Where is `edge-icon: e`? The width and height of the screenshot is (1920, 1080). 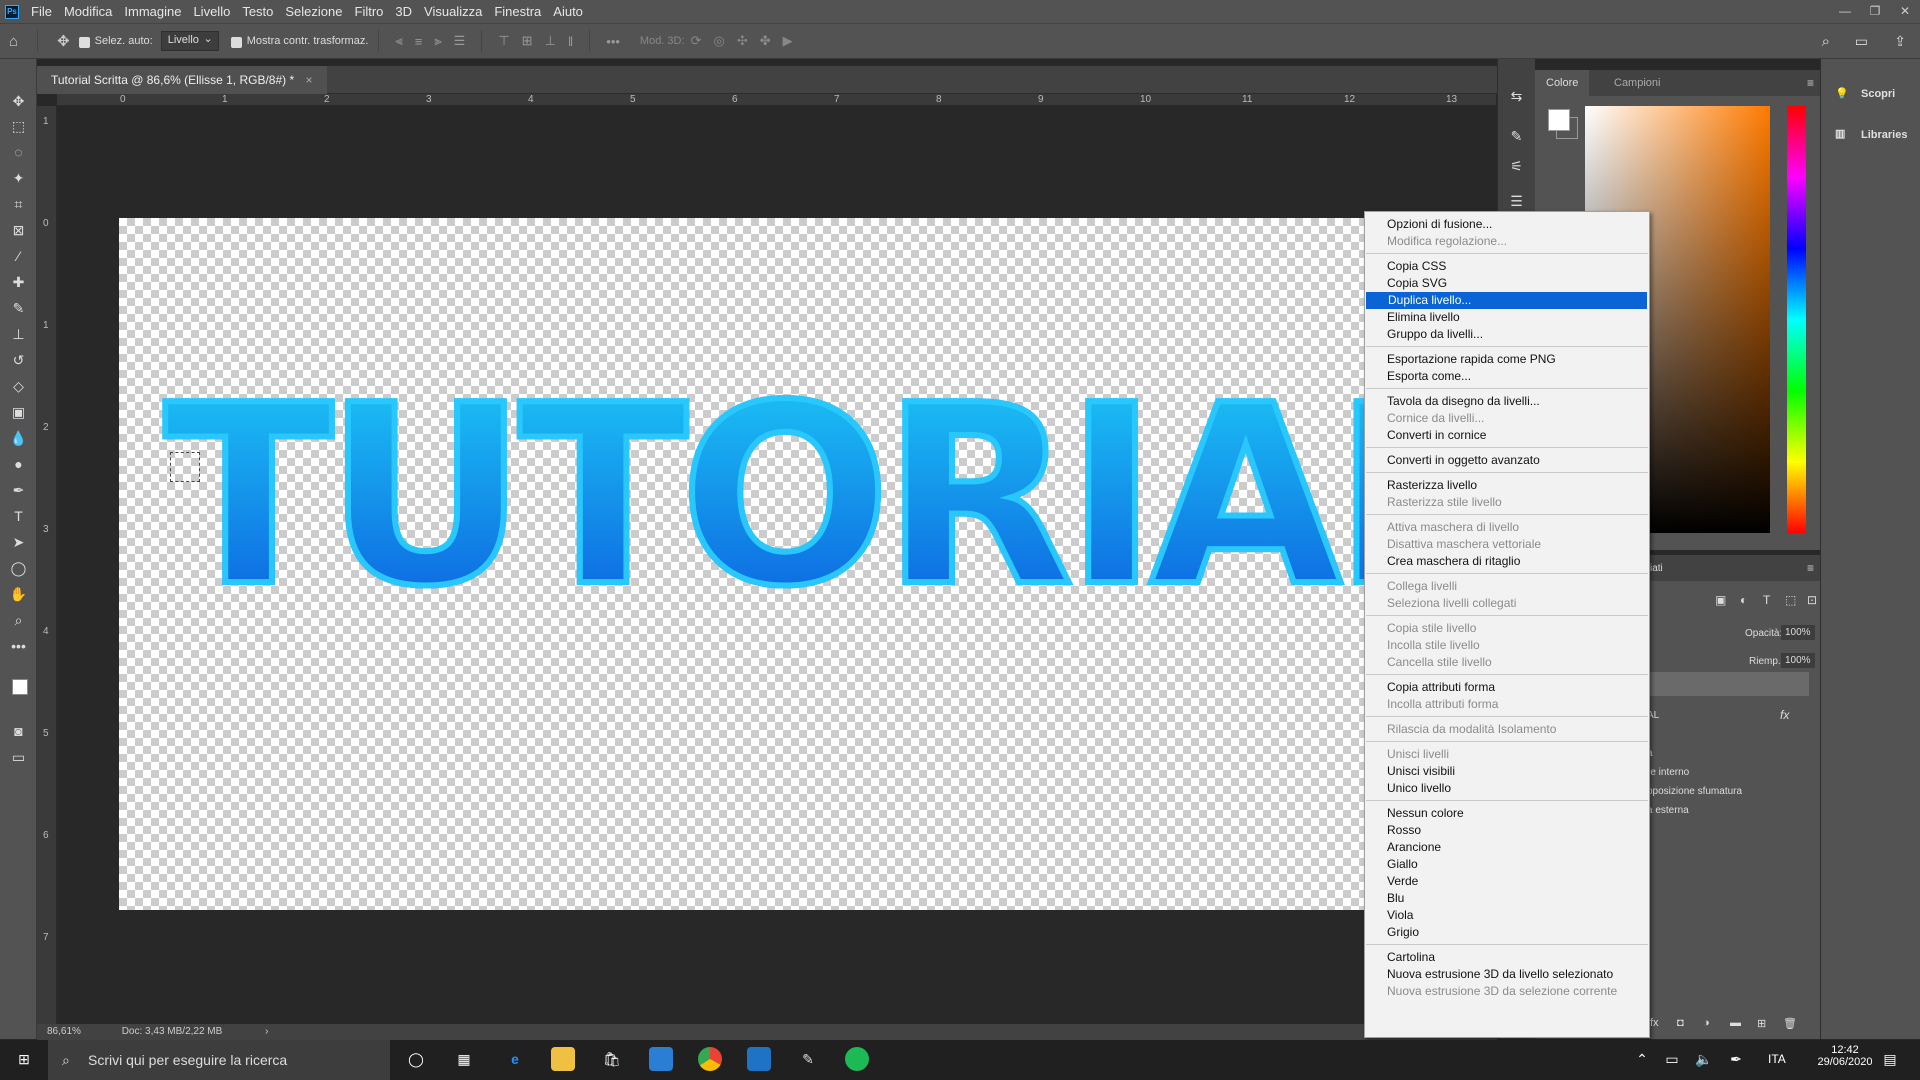
edge-icon: e is located at coordinates (515, 1059).